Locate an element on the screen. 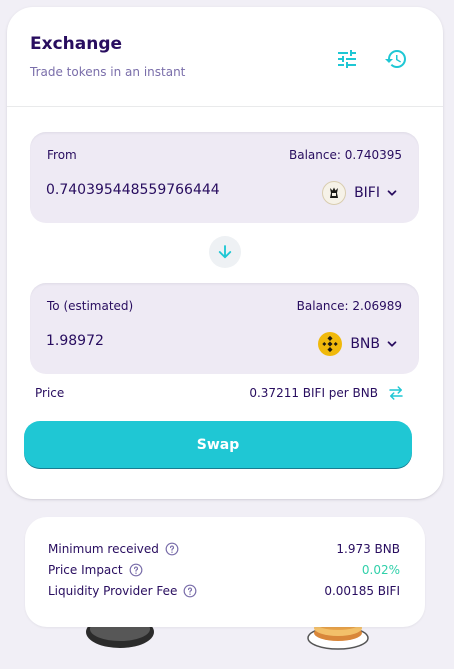  page-subtitle: Trade tokens in an instant is located at coordinates (108, 72).